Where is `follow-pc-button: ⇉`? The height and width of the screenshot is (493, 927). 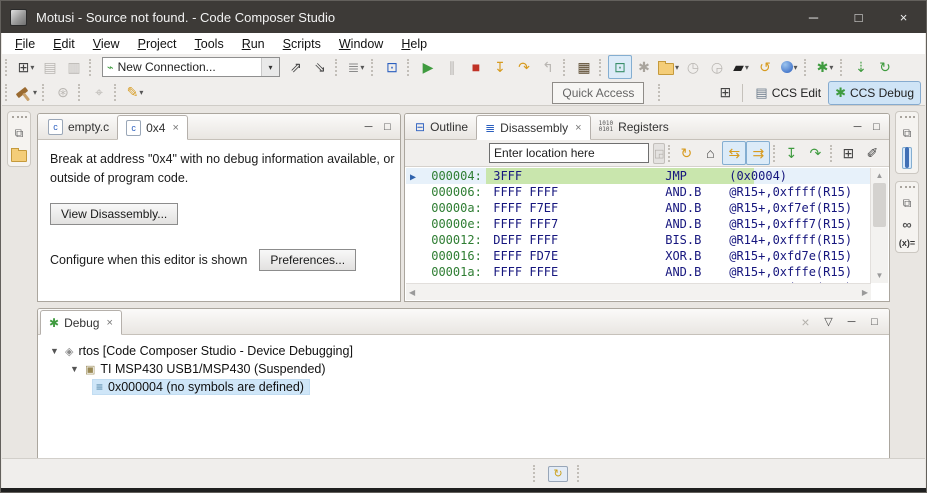
follow-pc-button: ⇉ is located at coordinates (758, 153).